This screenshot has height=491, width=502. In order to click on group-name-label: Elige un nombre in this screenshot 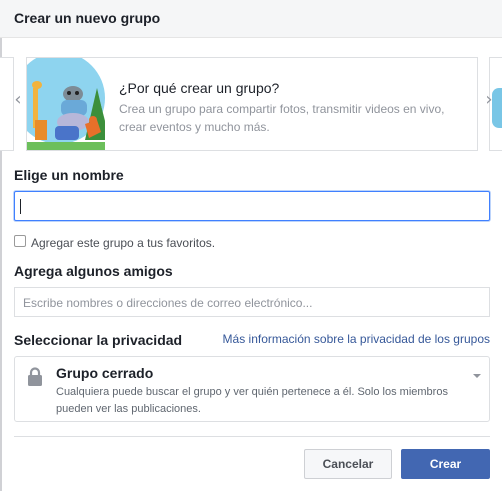, I will do `click(69, 175)`.